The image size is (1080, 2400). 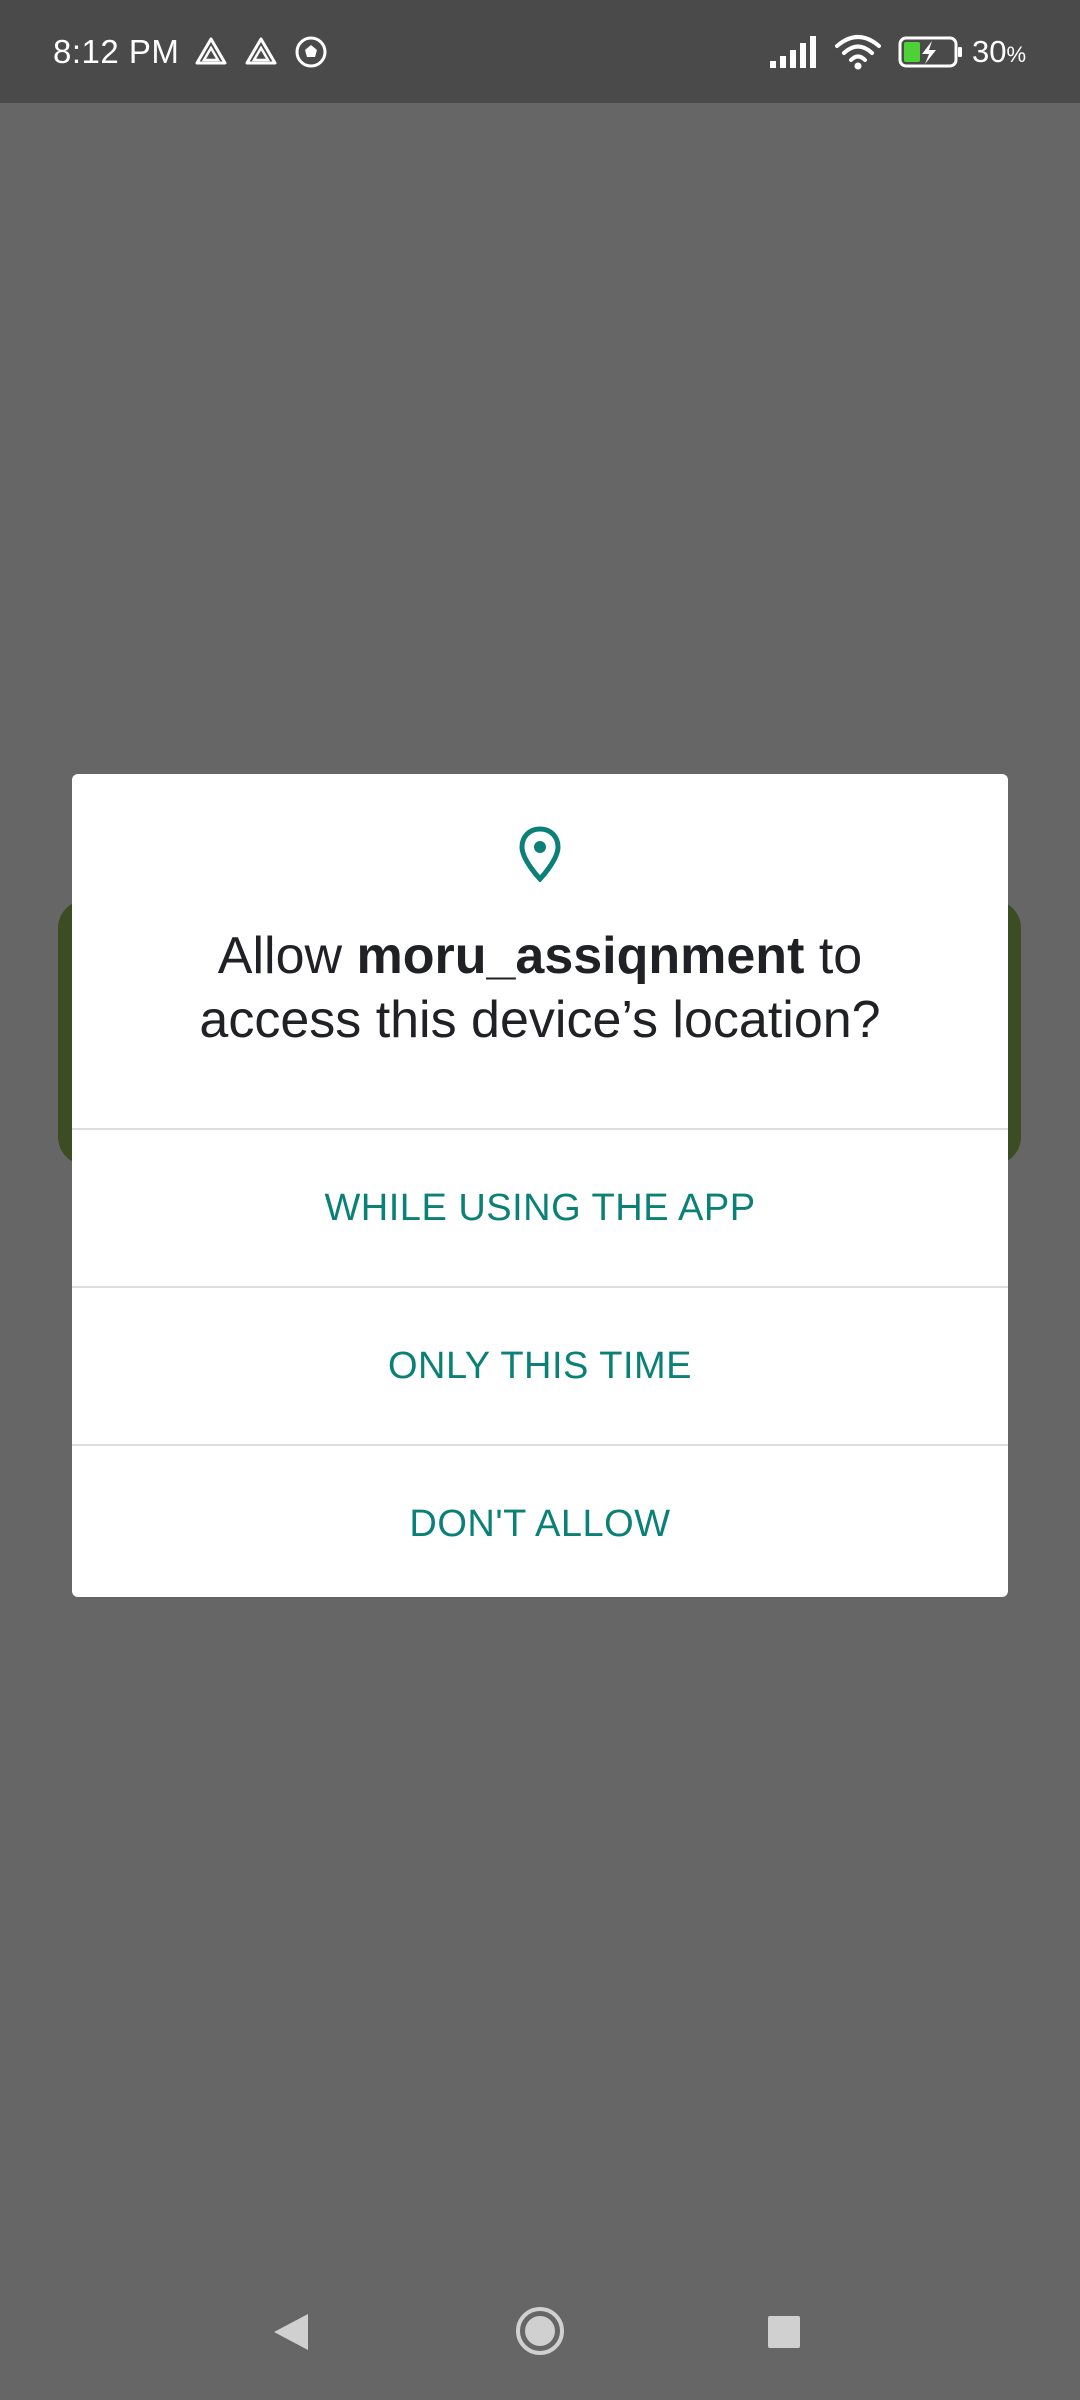 I want to click on title-prefix: Allow, so click(x=287, y=956).